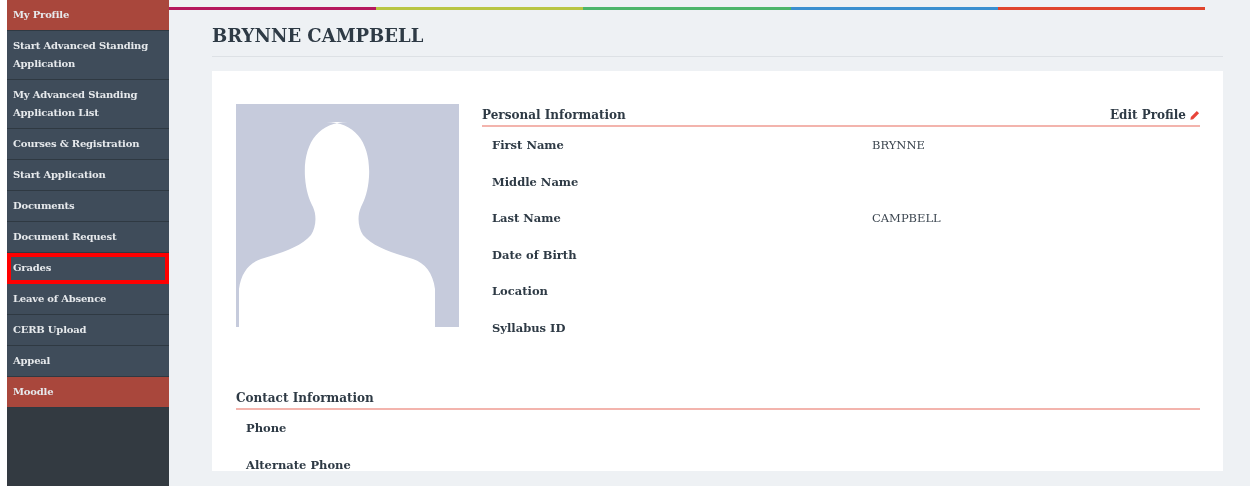 The height and width of the screenshot is (486, 1250). What do you see at coordinates (88, 55) in the screenshot?
I see `sidebar-item: Start Advanced Standing Application` at bounding box center [88, 55].